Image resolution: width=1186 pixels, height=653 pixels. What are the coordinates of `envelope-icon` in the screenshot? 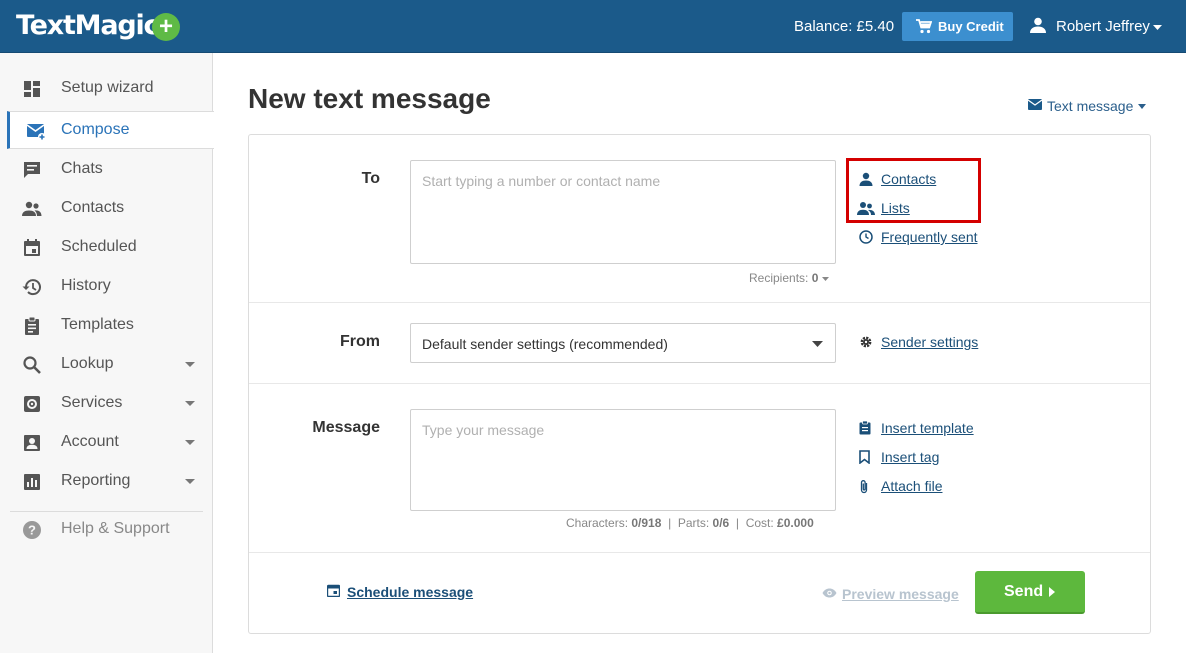 It's located at (1035, 104).